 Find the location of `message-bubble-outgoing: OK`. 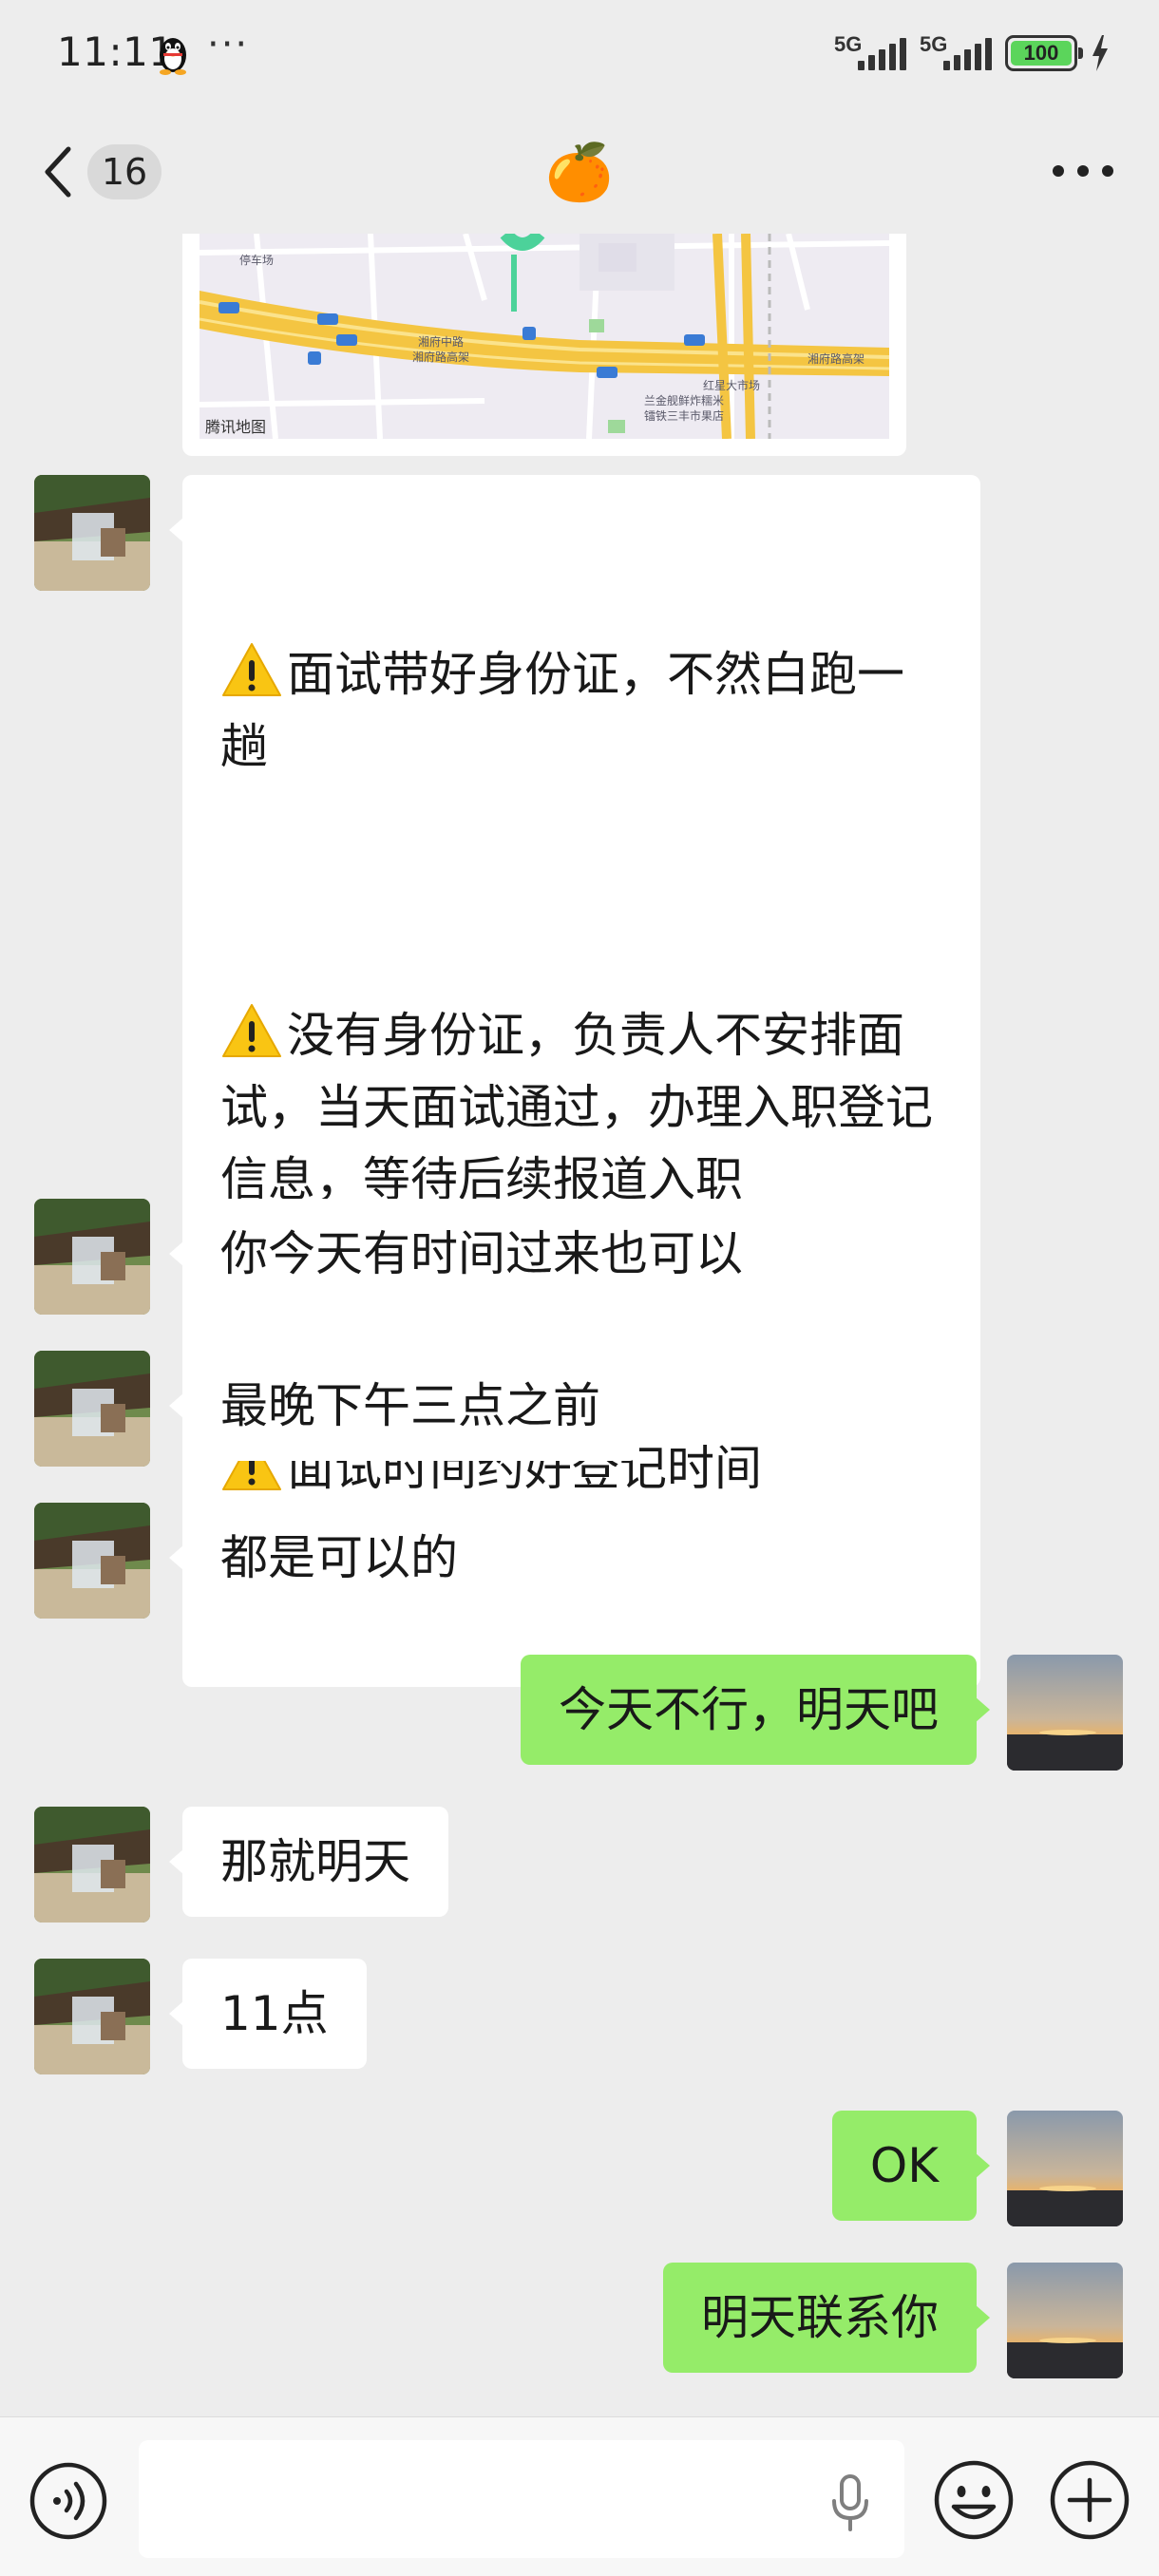

message-bubble-outgoing: OK is located at coordinates (911, 2166).